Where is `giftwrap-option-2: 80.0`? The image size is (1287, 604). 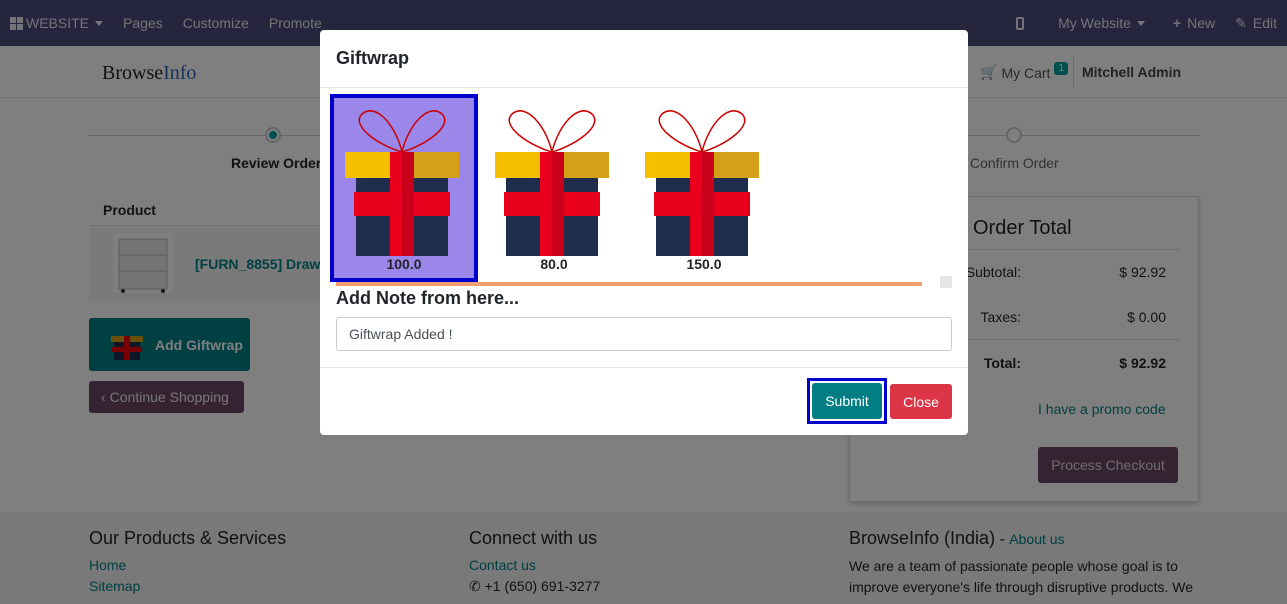
giftwrap-option-2: 80.0 is located at coordinates (554, 188).